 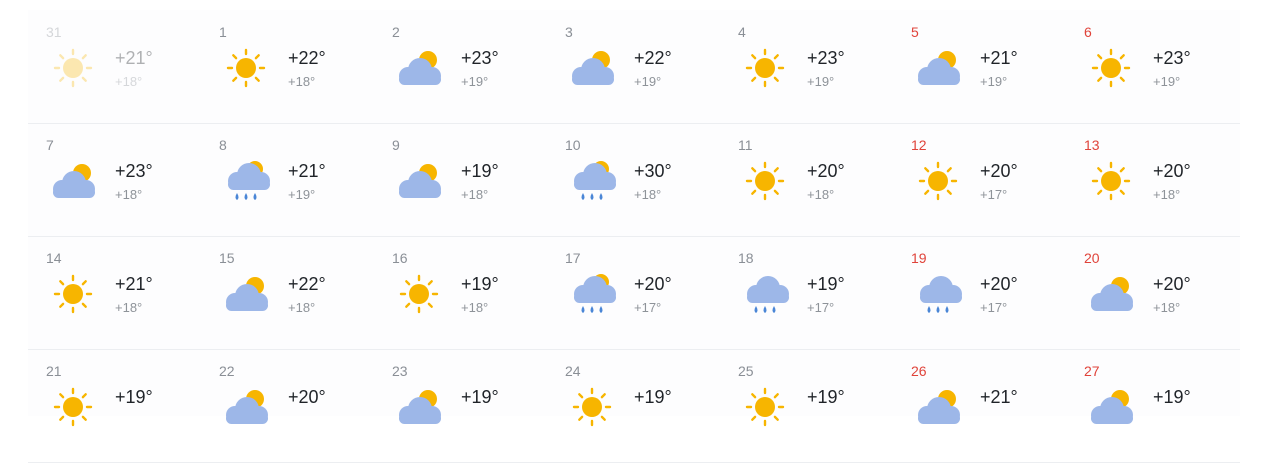 What do you see at coordinates (114, 405) in the screenshot?
I see `day-cell-21: 21 +19°` at bounding box center [114, 405].